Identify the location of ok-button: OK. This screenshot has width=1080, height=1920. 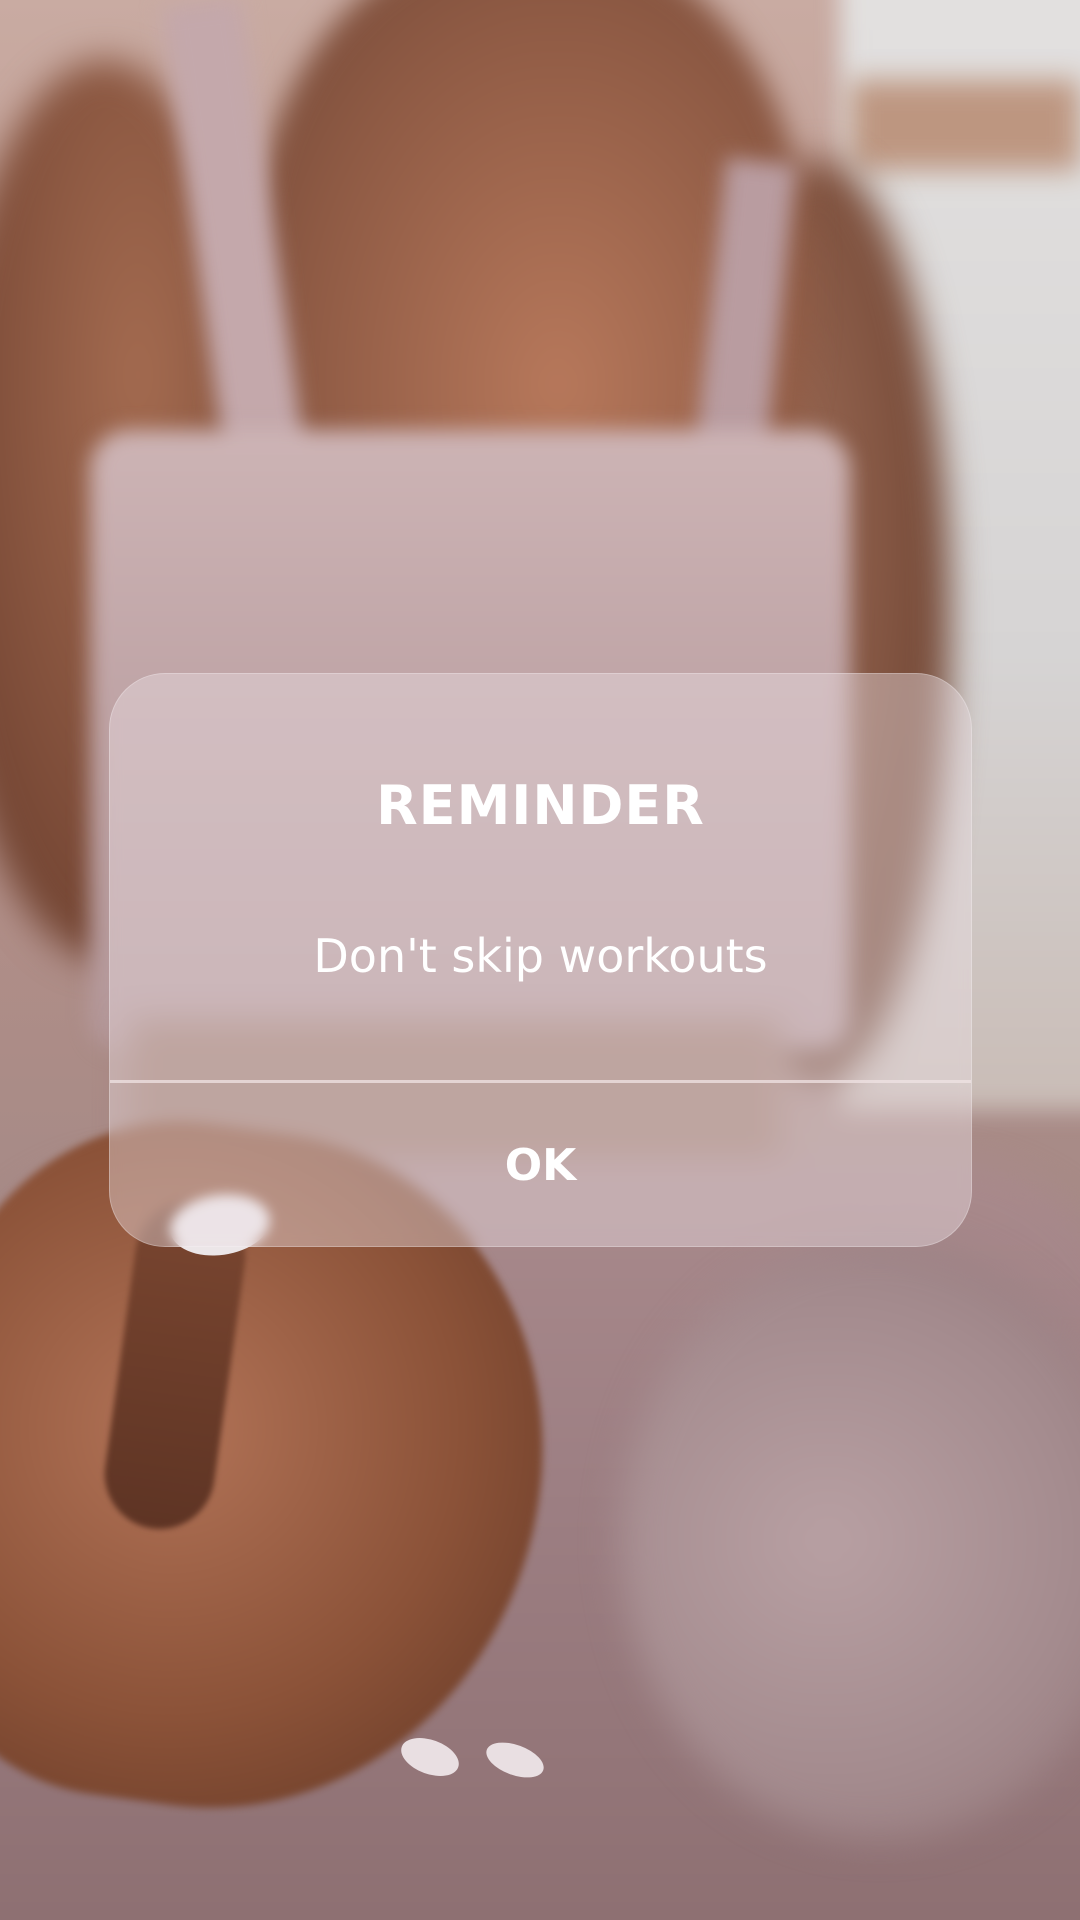
(540, 1164).